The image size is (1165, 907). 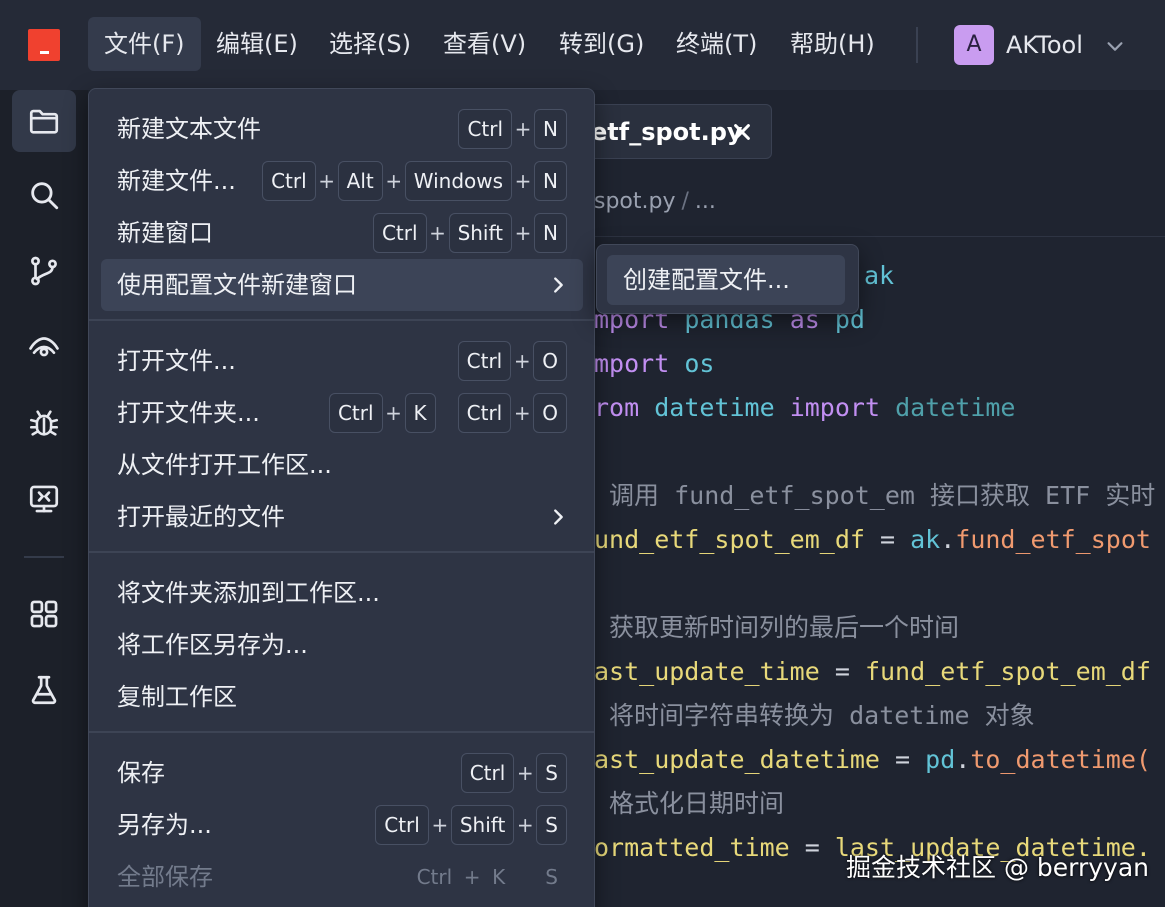 I want to click on code-comment: 格式化日期时间, so click(x=689, y=803).